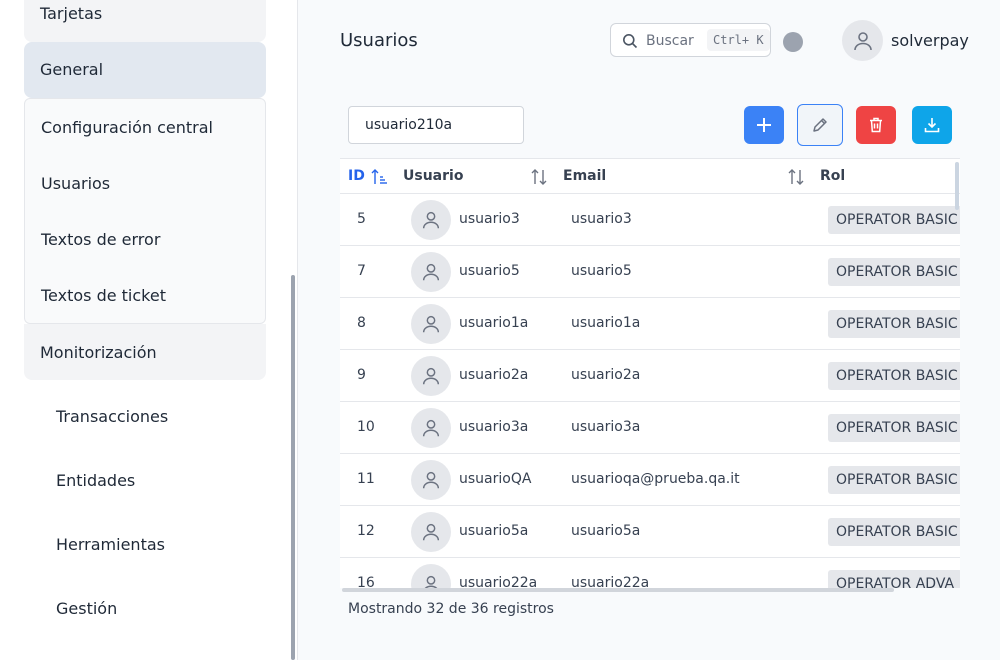 The height and width of the screenshot is (660, 1000). Describe the element at coordinates (610, 581) in the screenshot. I see `cell-email: usuario22a` at that location.